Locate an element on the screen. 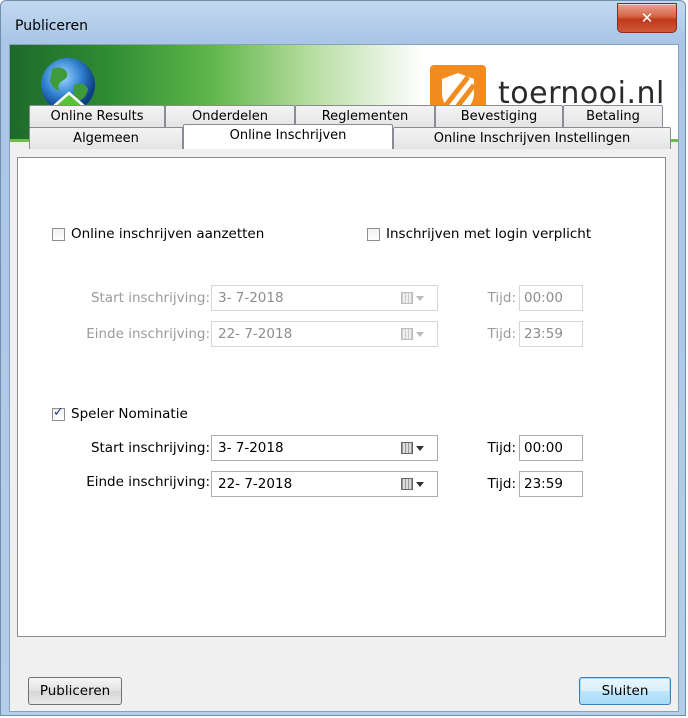 This screenshot has height=718, width=688. login-required-checkbox-row: Inschrijven met login verplicht is located at coordinates (479, 234).